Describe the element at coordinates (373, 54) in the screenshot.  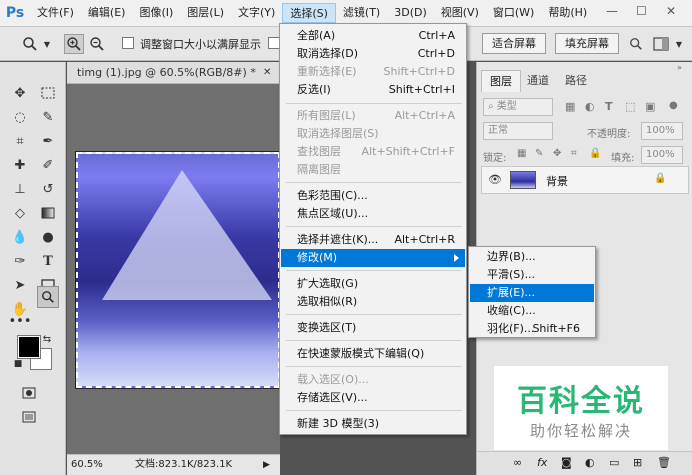
I see `menu-item-deselect: 取消选择(D) Ctrl+D` at that location.